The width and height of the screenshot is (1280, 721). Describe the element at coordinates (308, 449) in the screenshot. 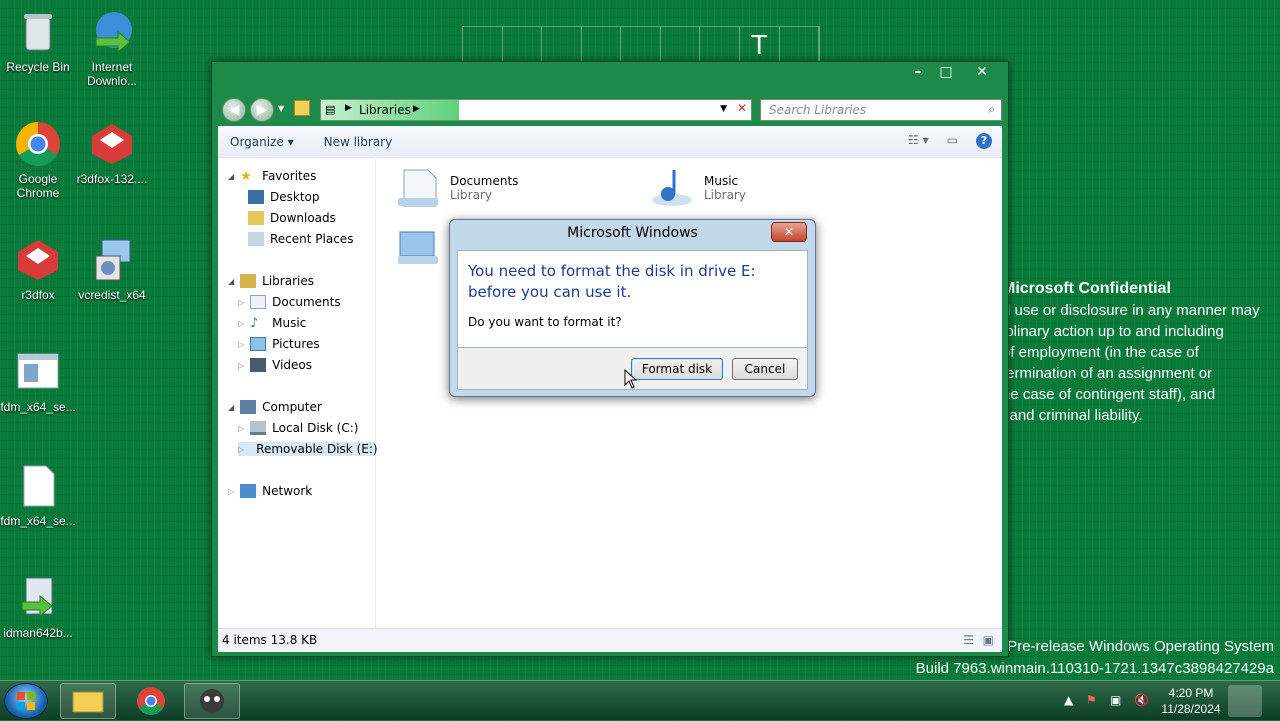

I see `tree-removable-disk: ▷ Removable Disk (E:)` at that location.